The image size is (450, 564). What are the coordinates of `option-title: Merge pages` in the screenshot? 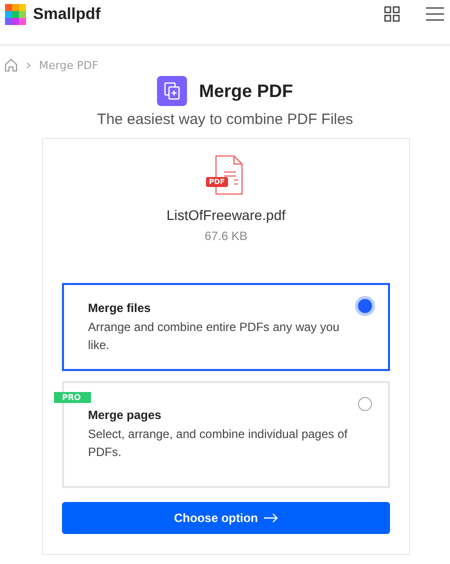 It's located at (125, 415).